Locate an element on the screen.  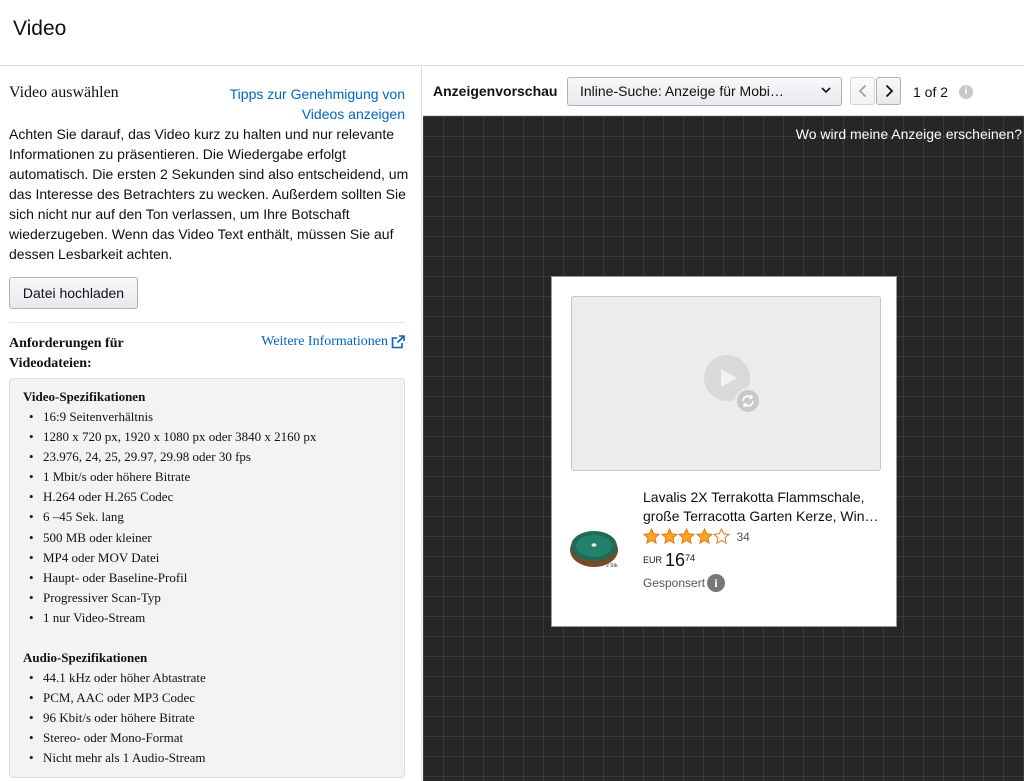
spec-item: Stereo- oder Mono-Format is located at coordinates (207, 738).